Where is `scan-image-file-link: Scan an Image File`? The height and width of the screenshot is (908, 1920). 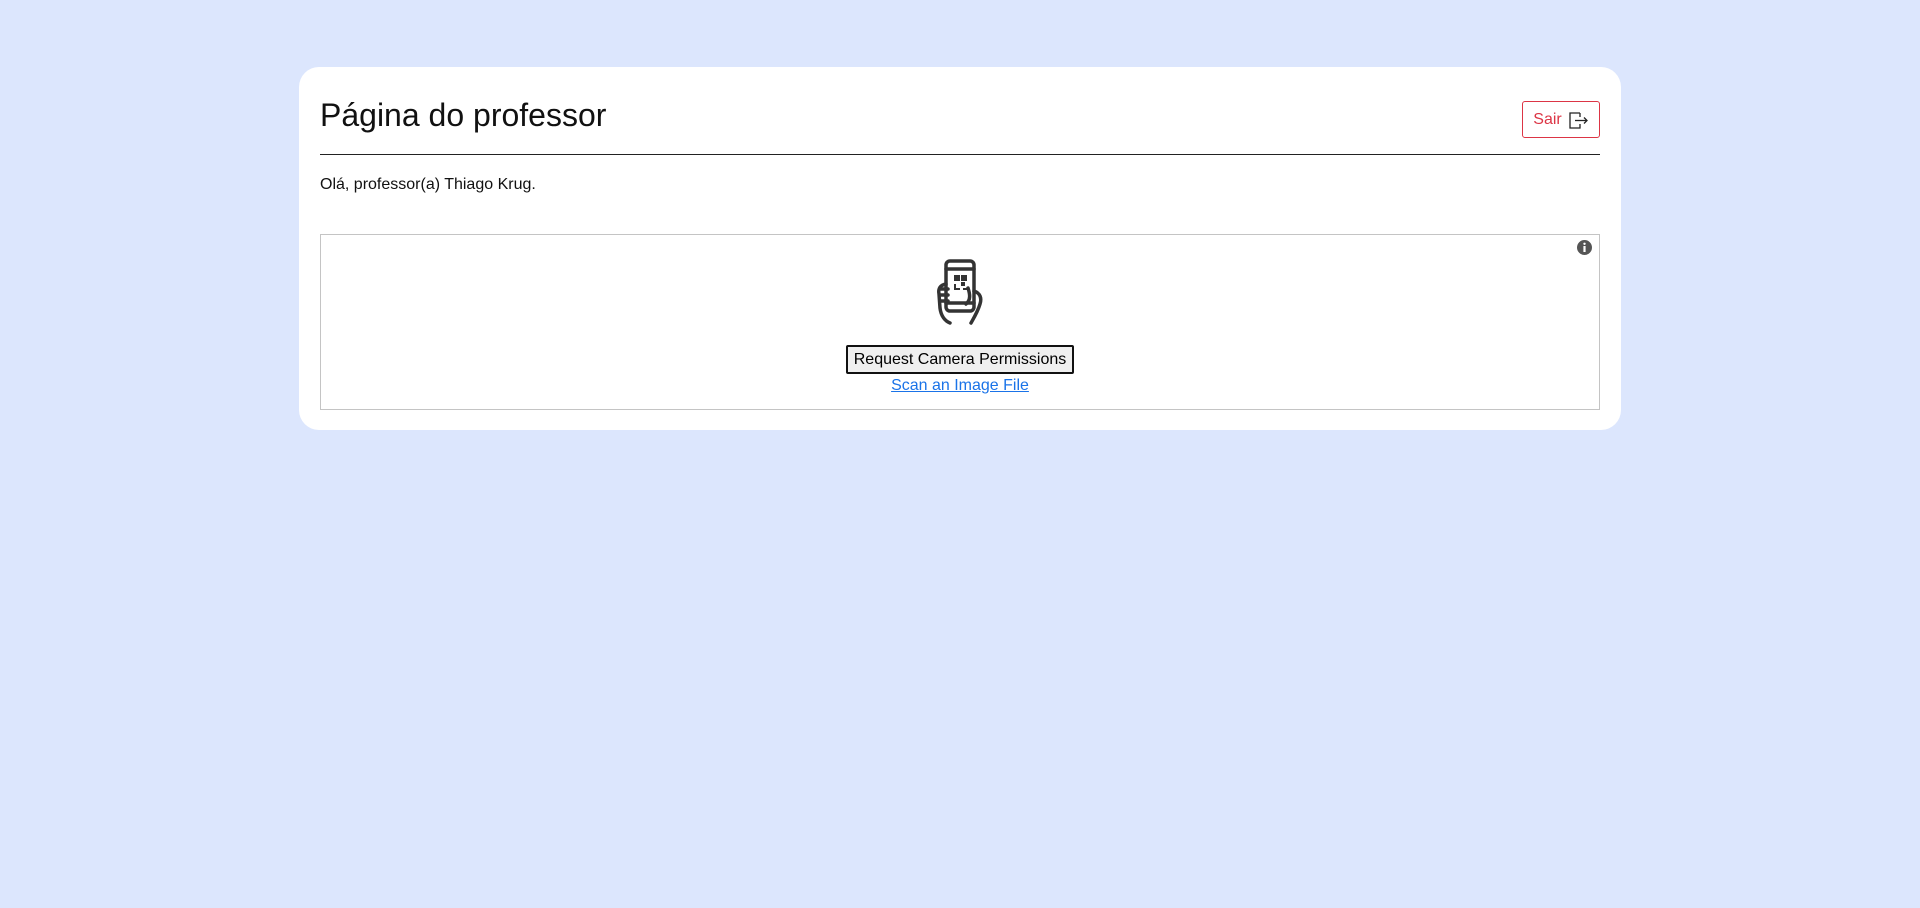
scan-image-file-link: Scan an Image File is located at coordinates (960, 386).